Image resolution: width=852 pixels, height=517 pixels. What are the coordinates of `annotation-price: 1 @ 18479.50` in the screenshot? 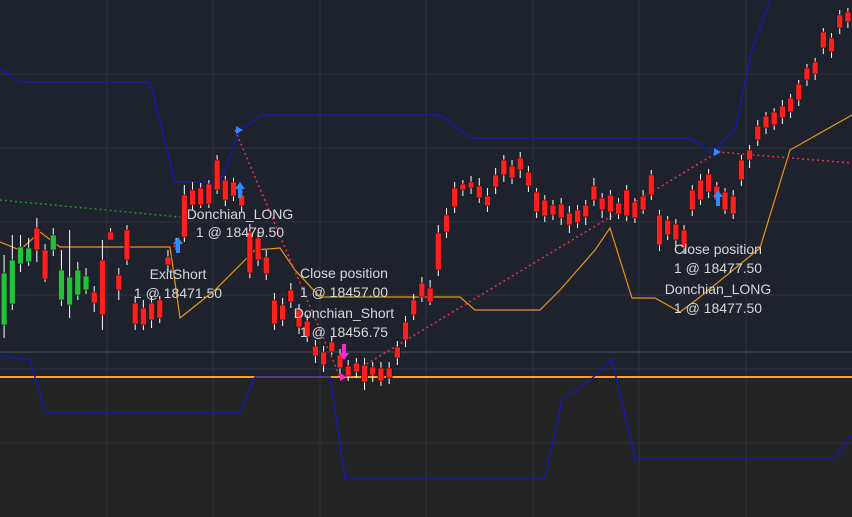 It's located at (240, 232).